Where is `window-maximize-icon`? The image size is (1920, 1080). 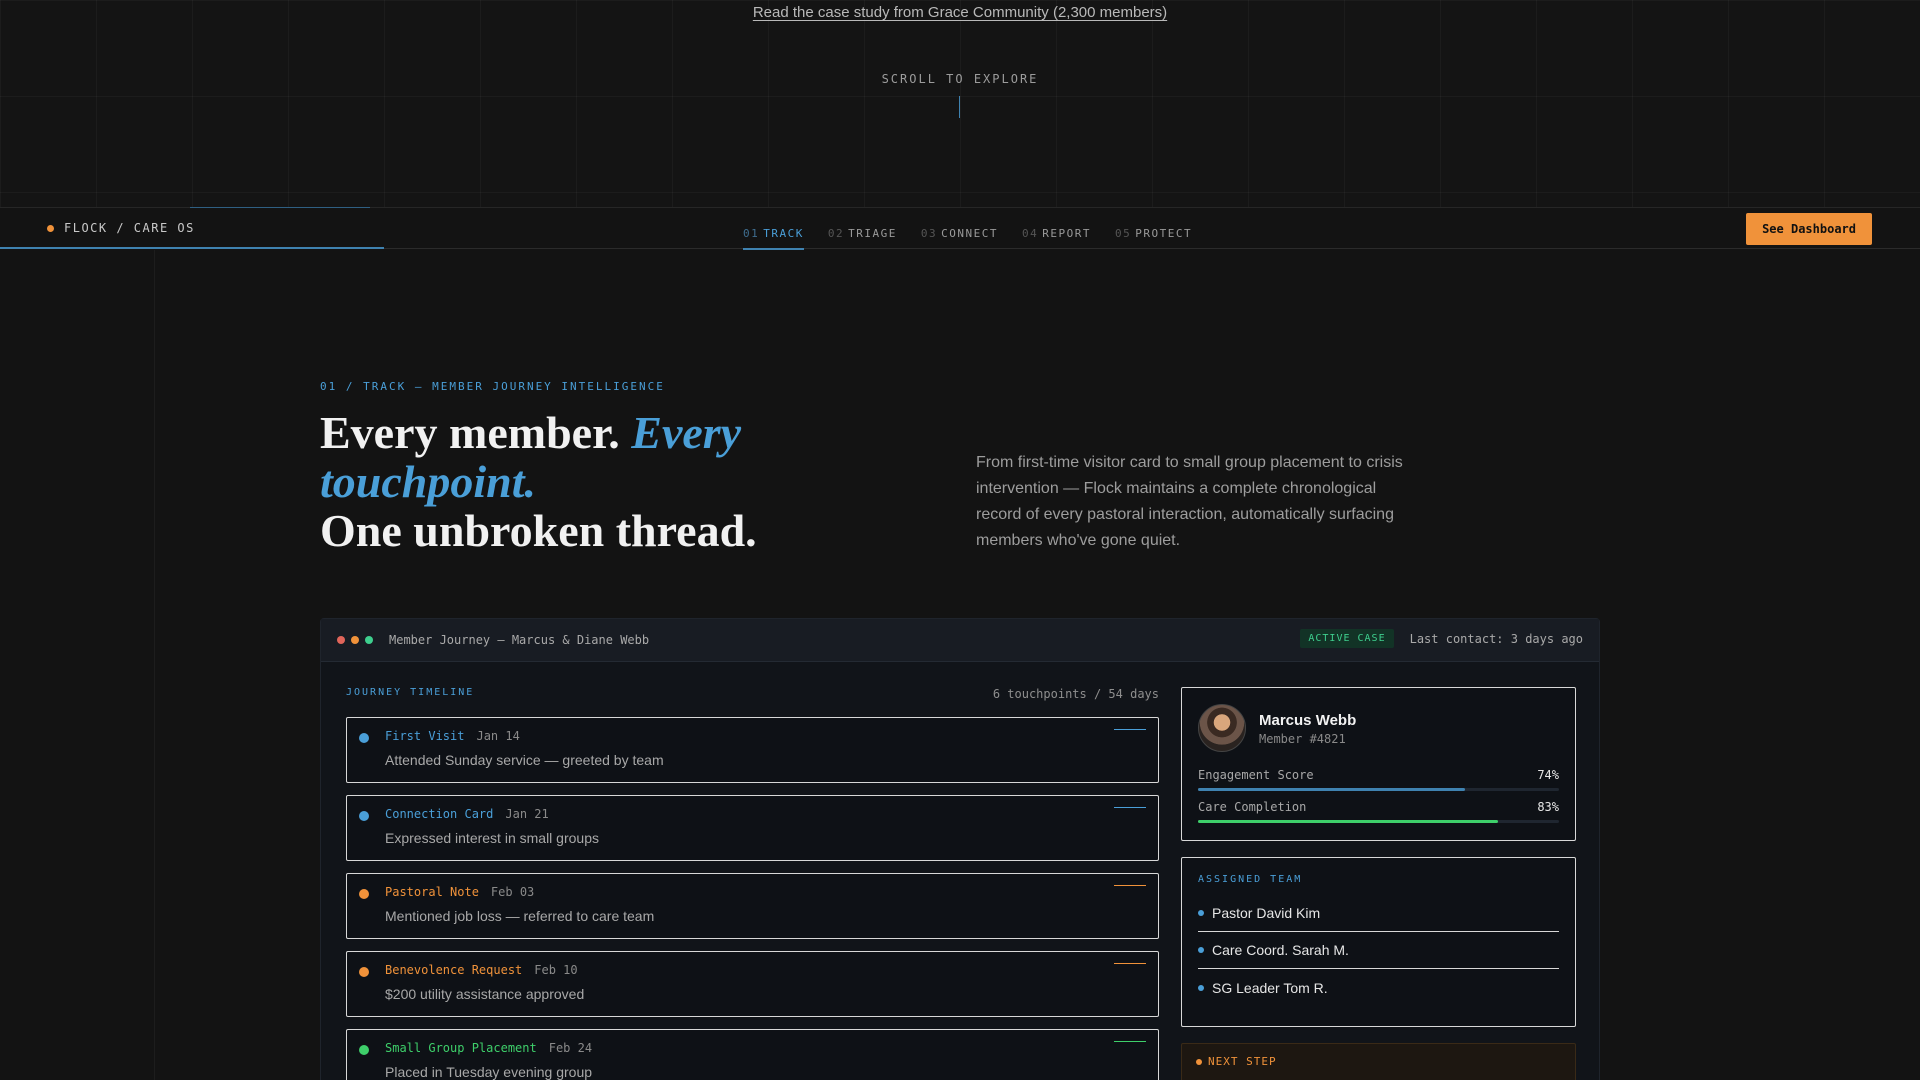
window-maximize-icon is located at coordinates (369, 640).